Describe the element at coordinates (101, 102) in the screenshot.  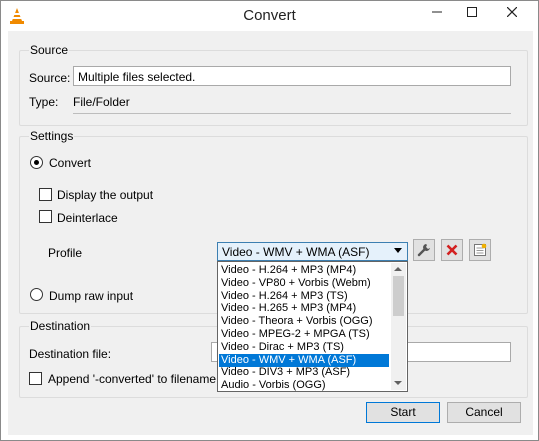
I see `type-value: File/Folder` at that location.